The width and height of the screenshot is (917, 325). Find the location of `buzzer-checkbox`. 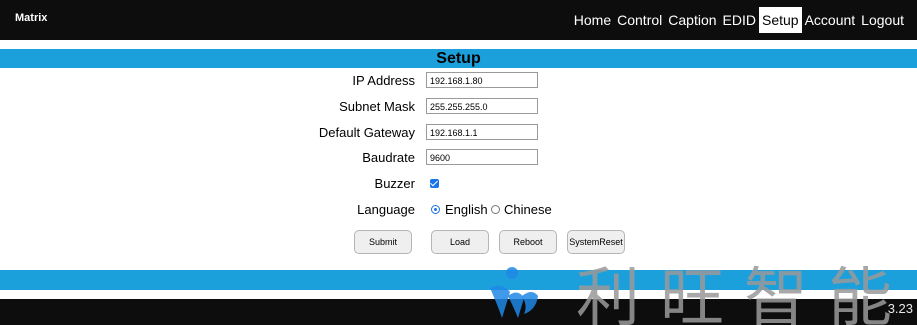

buzzer-checkbox is located at coordinates (434, 183).